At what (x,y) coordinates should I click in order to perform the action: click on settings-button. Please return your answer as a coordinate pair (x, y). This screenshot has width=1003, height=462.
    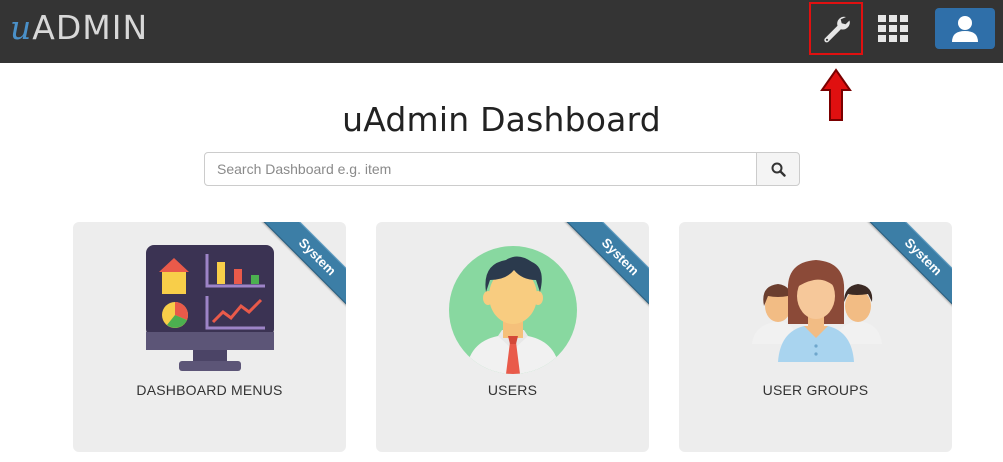
    Looking at the image, I should click on (836, 28).